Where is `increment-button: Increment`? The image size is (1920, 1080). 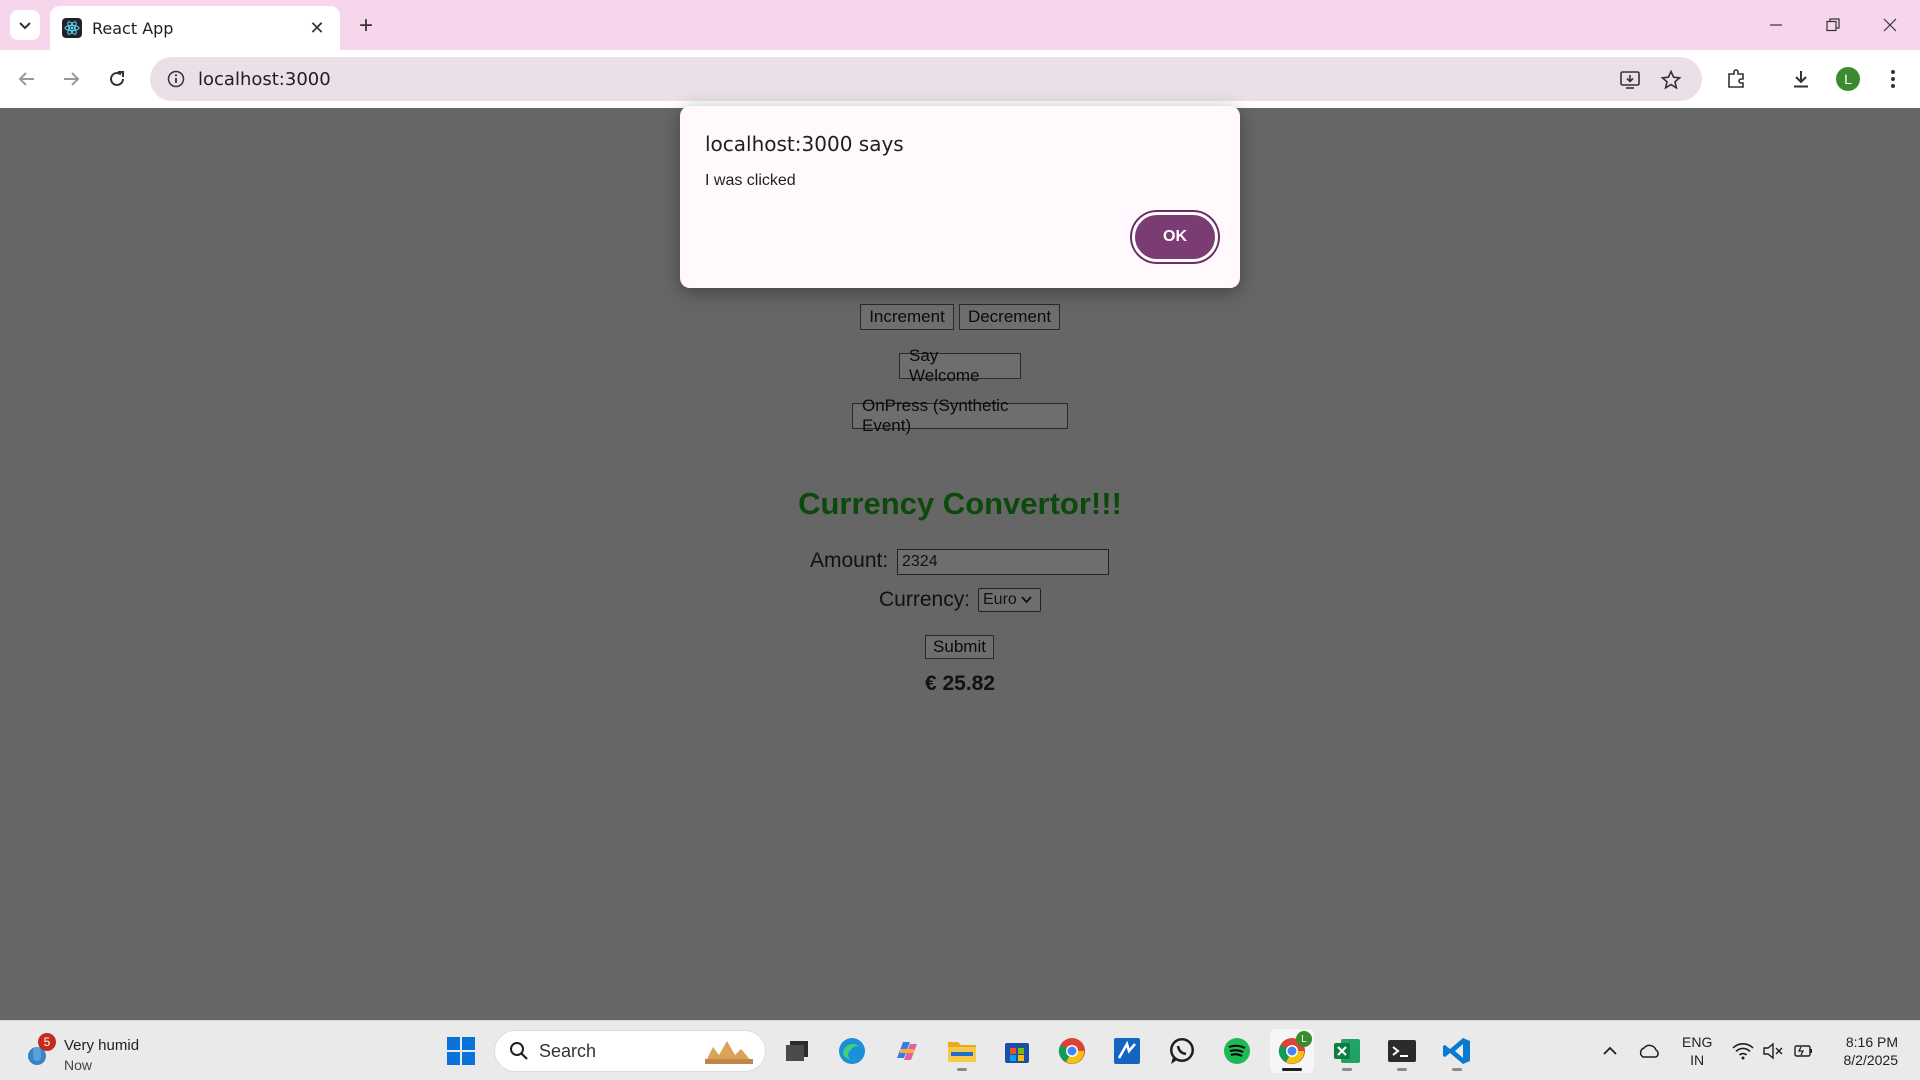
increment-button: Increment is located at coordinates (907, 317).